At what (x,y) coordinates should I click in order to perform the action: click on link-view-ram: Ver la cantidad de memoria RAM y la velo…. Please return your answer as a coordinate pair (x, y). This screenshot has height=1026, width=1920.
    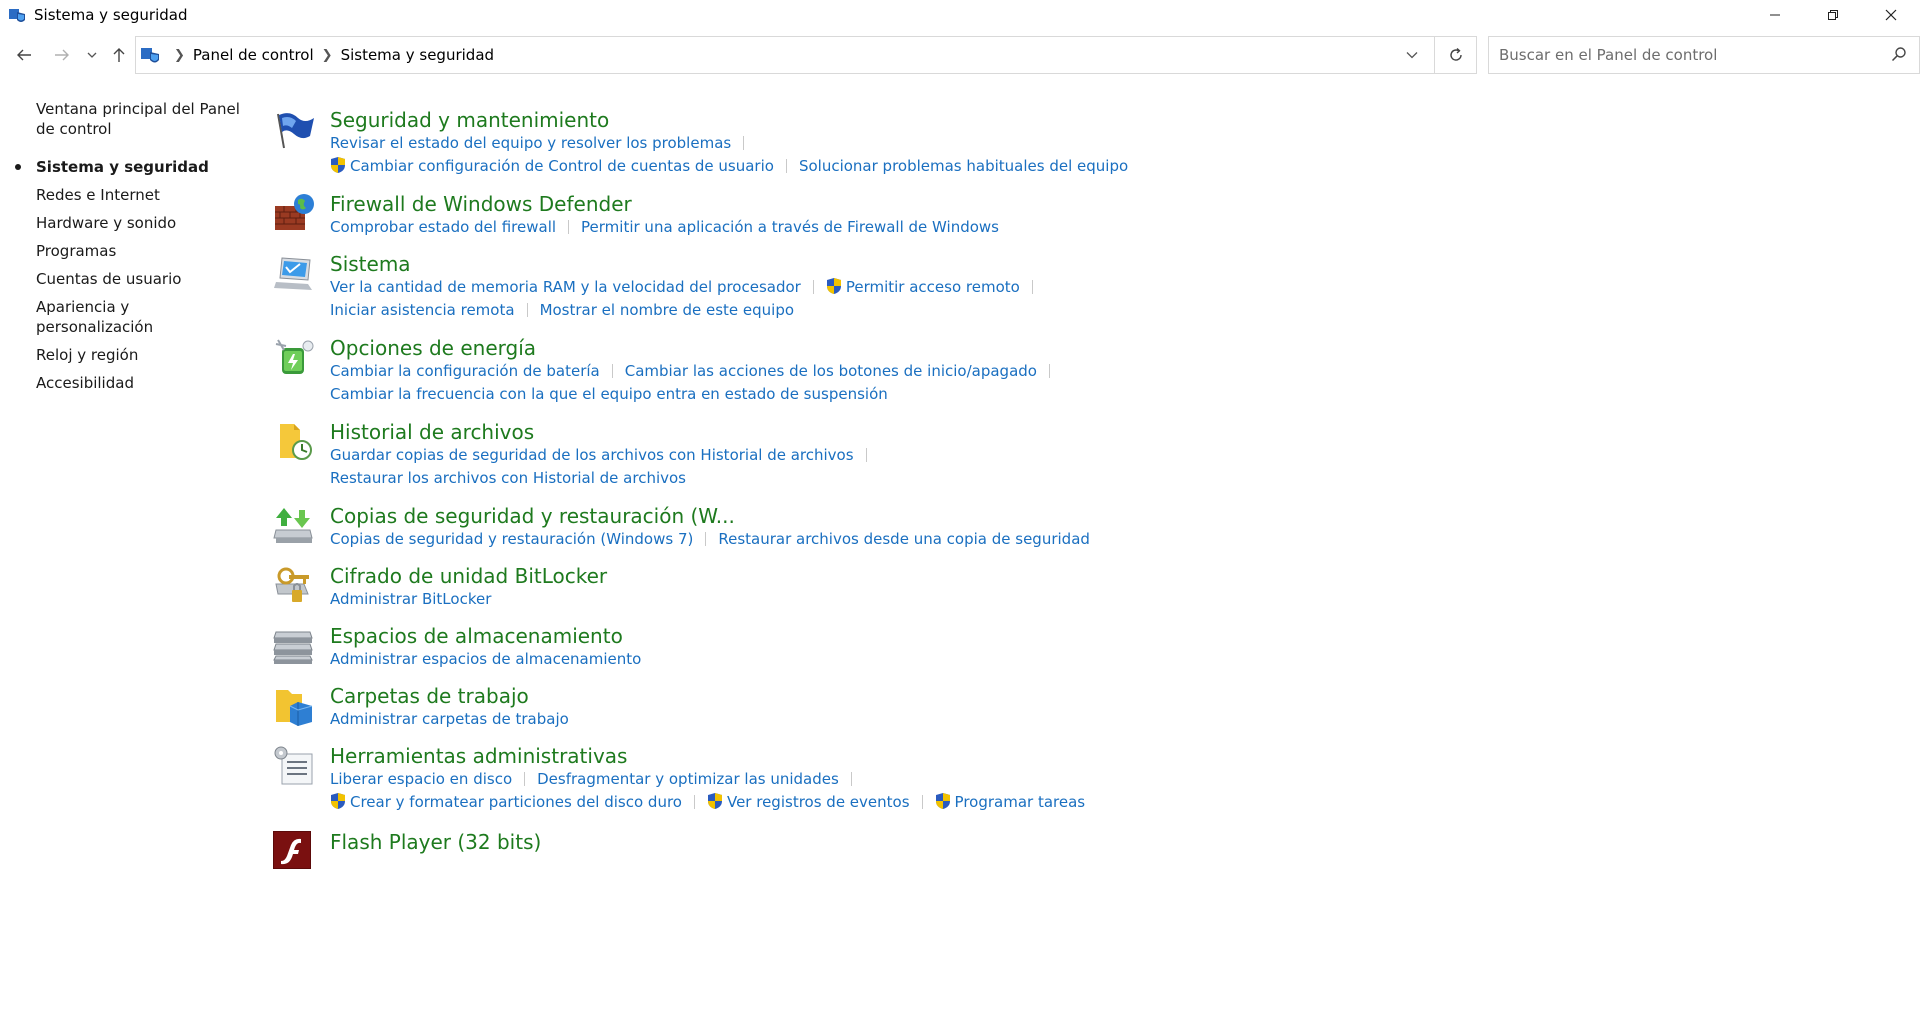
    Looking at the image, I should click on (565, 287).